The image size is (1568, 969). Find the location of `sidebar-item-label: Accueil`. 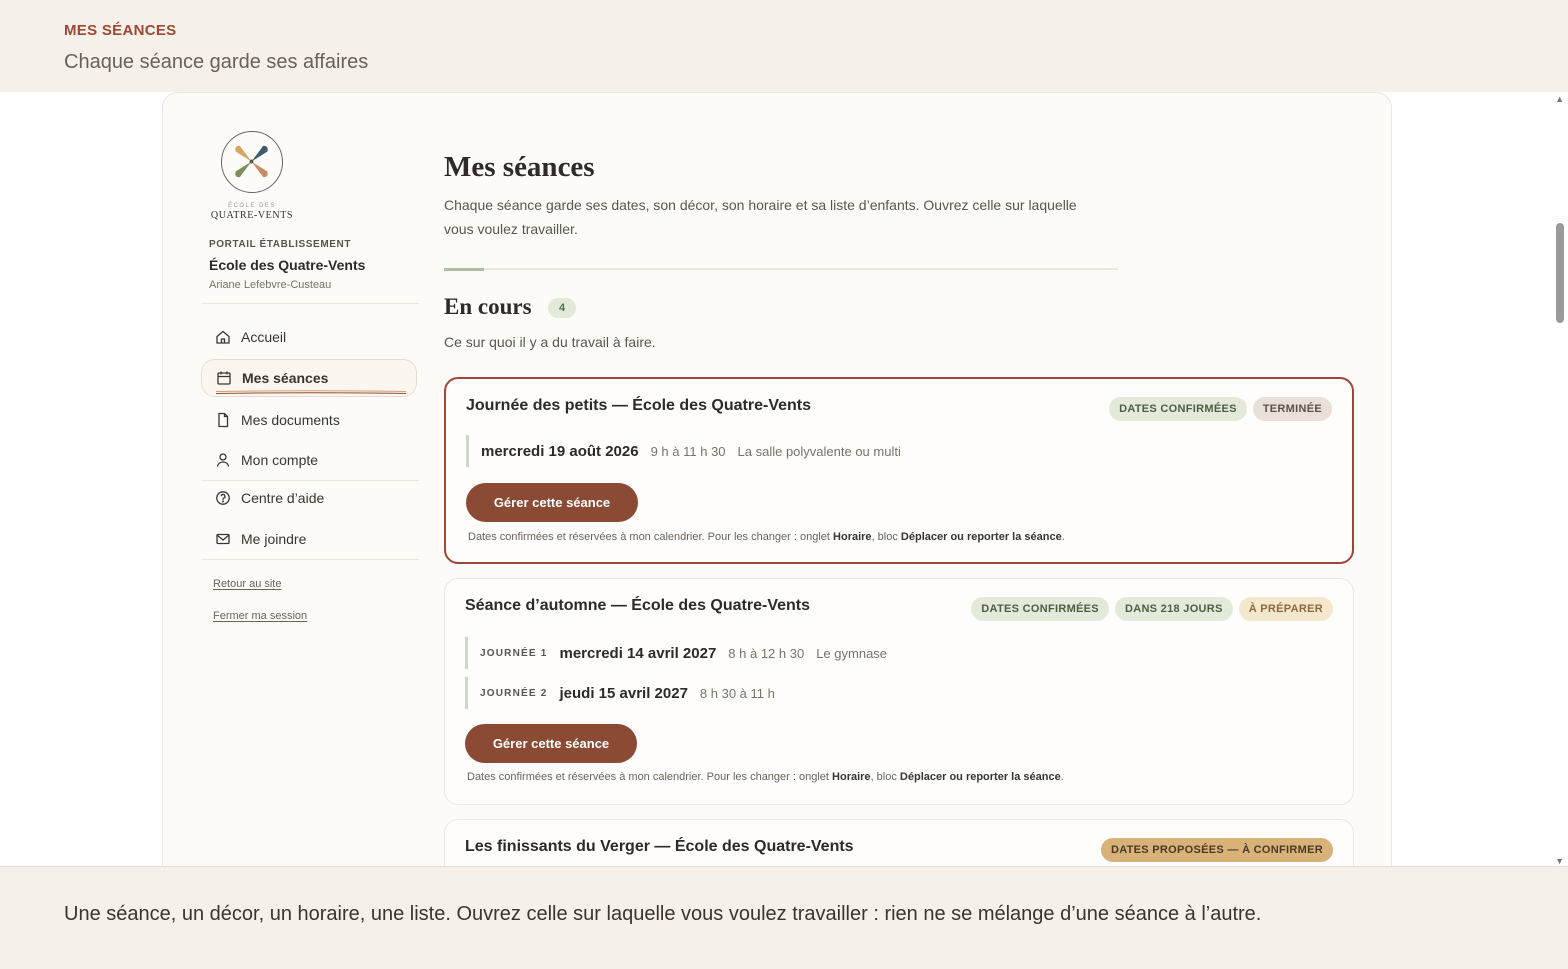

sidebar-item-label: Accueil is located at coordinates (264, 337).